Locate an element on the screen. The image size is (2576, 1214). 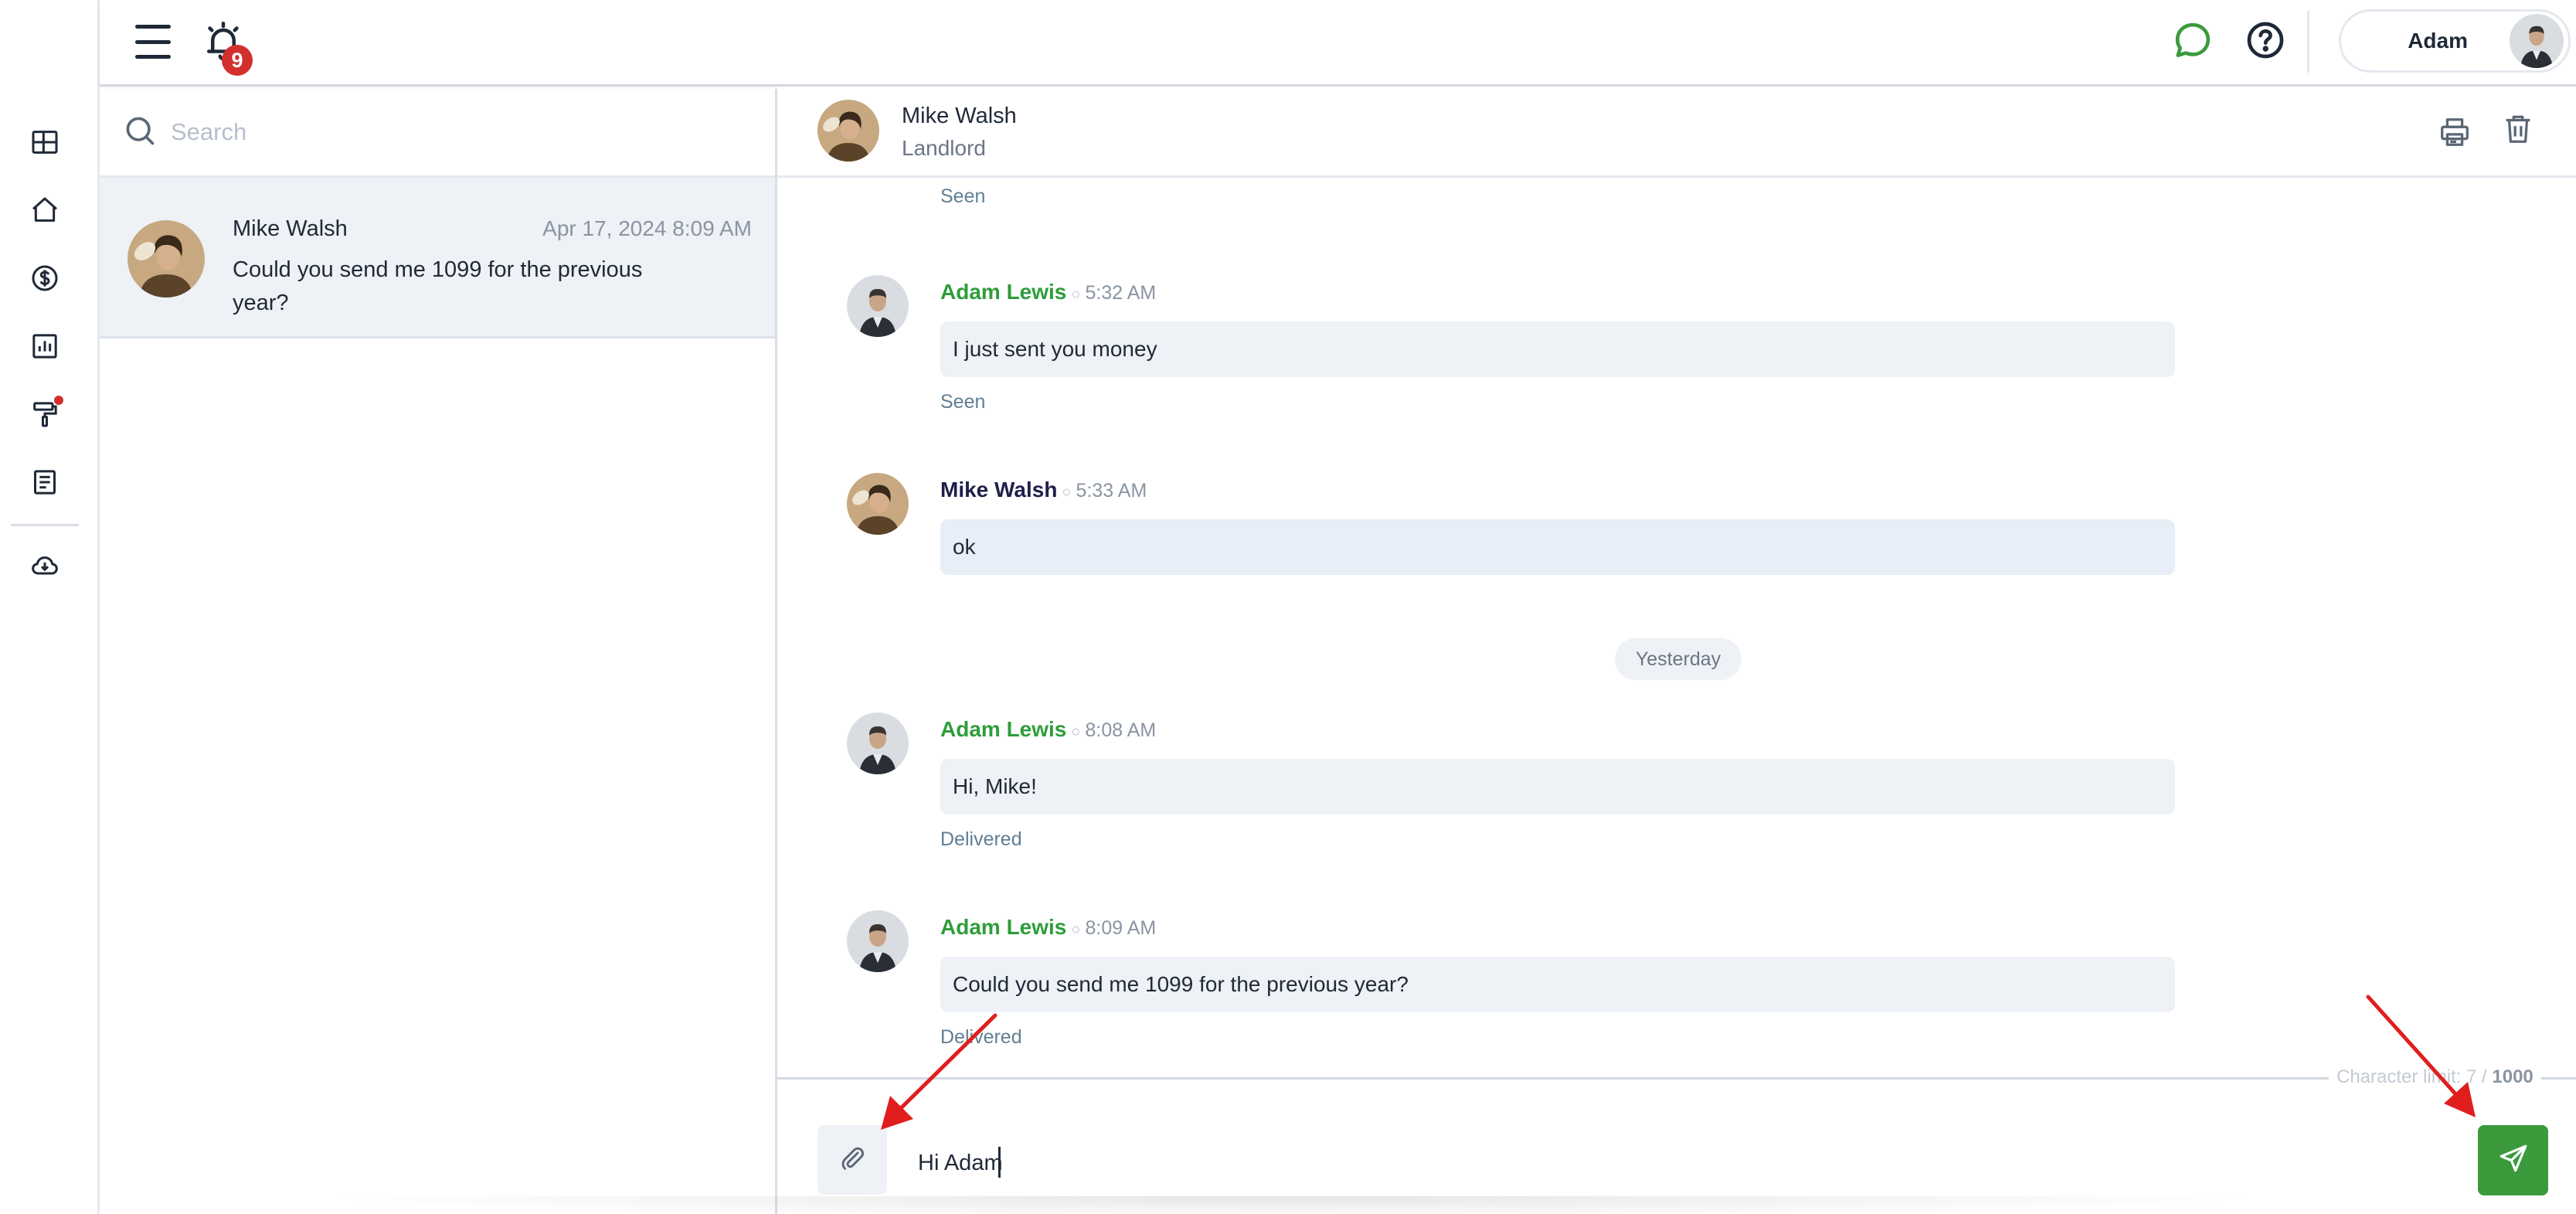
message-time: 8:08 AM is located at coordinates (1121, 730).